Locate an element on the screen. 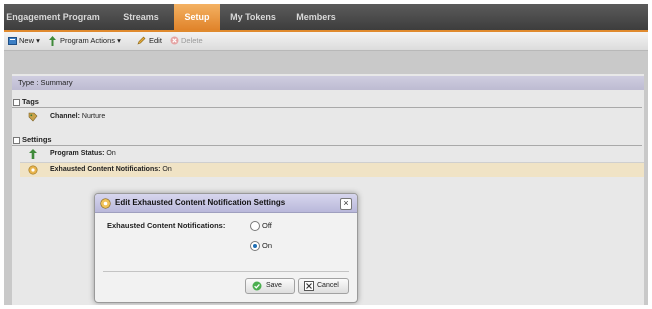  cancel-x-icon is located at coordinates (309, 286).